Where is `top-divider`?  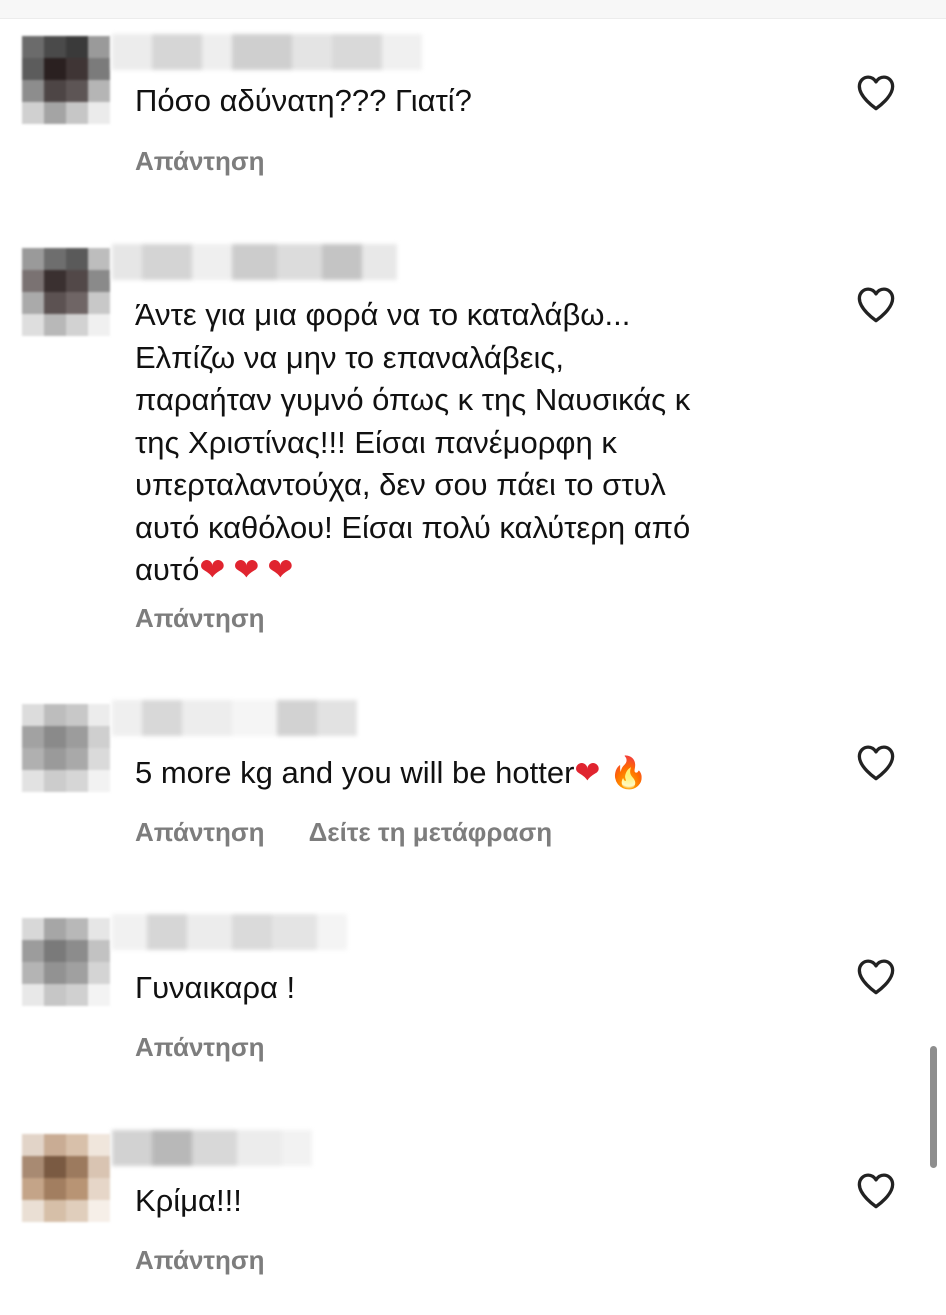 top-divider is located at coordinates (473, 9).